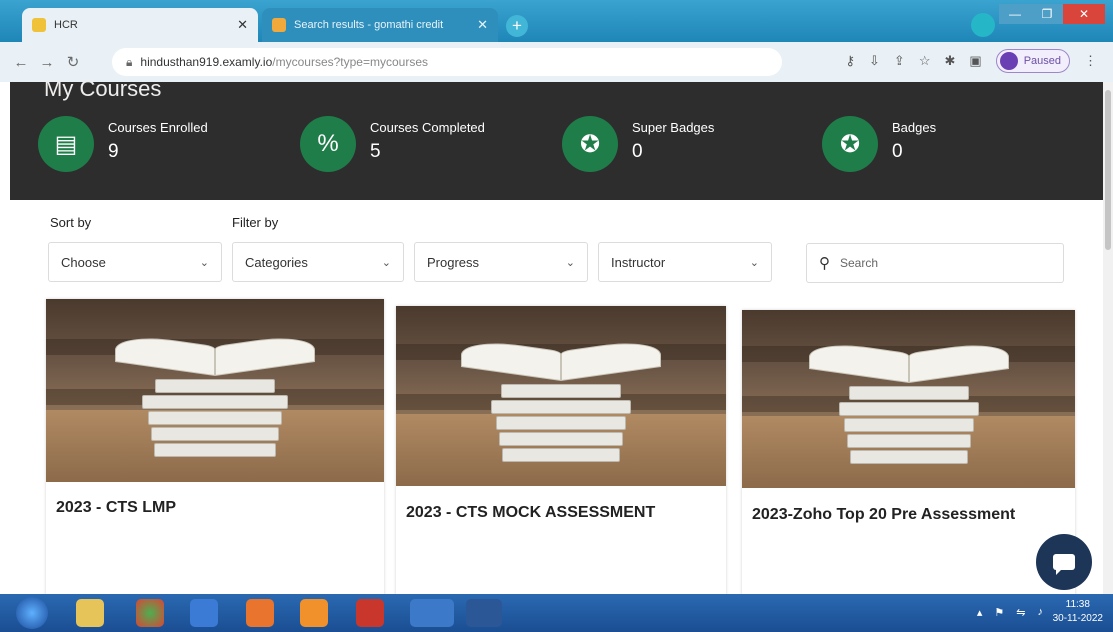 Image resolution: width=1113 pixels, height=632 pixels. Describe the element at coordinates (673, 127) in the screenshot. I see `stat-label: Super Badges` at that location.